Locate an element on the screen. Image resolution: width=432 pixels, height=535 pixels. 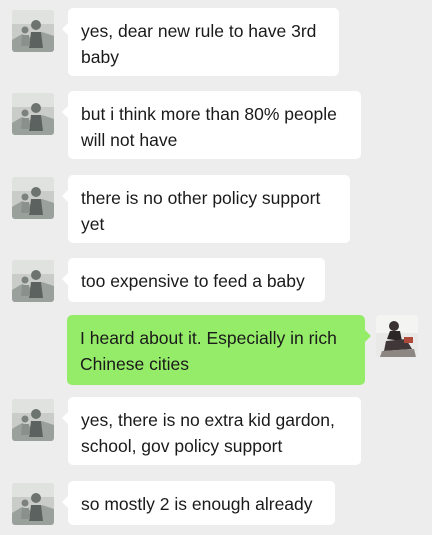
incoming-message-bubble: yes, dear new rule to have 3rd baby is located at coordinates (200, 42).